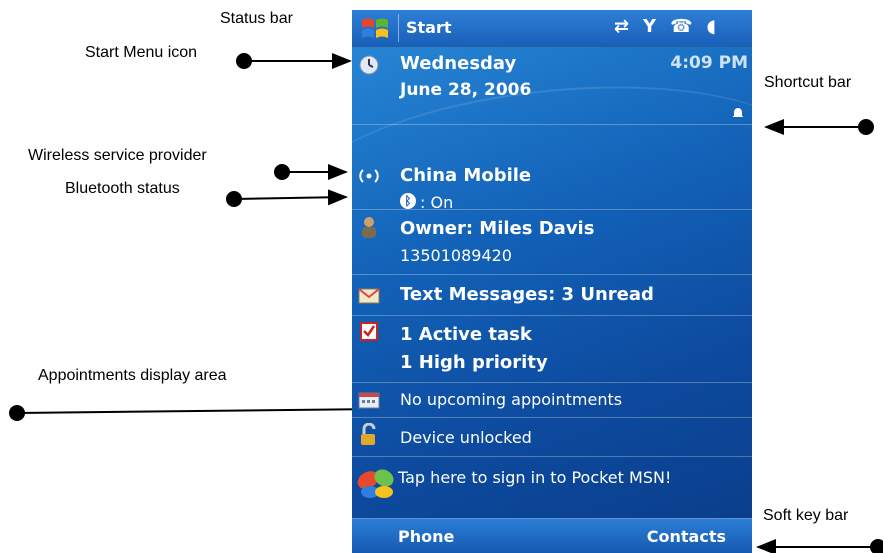  Describe the element at coordinates (369, 400) in the screenshot. I see `calendar-icon` at that location.